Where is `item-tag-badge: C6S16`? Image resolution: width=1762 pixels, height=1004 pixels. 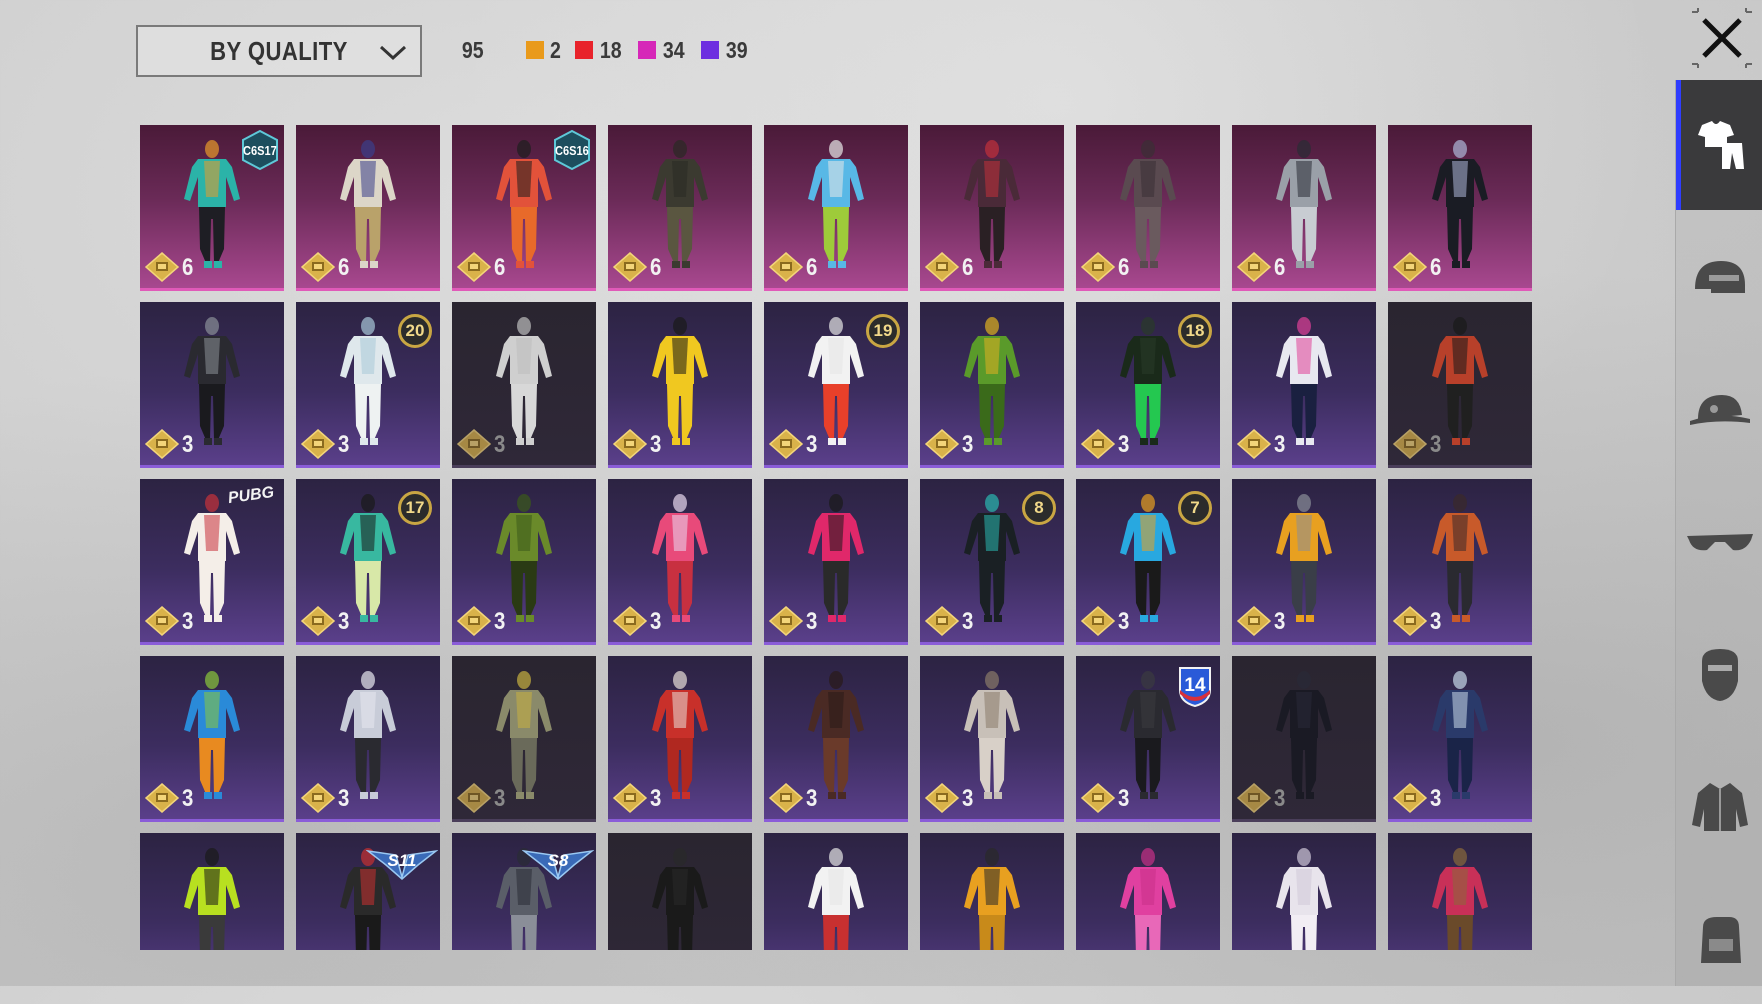 item-tag-badge: C6S16 is located at coordinates (572, 150).